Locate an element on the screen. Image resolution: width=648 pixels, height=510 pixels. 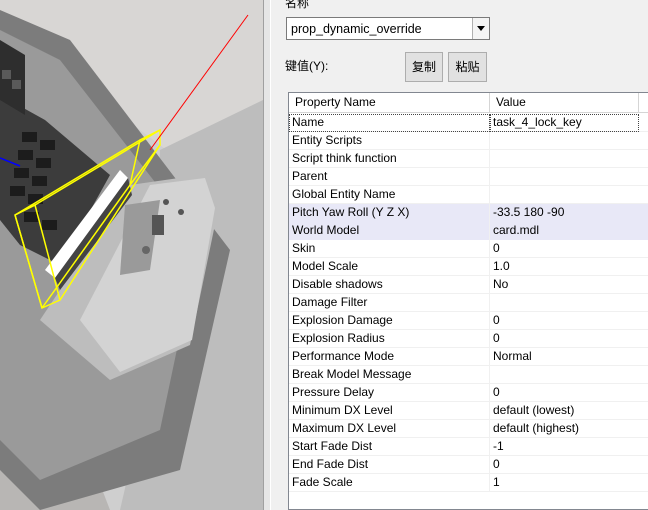
property-name: Pressure Delay is located at coordinates (389, 393).